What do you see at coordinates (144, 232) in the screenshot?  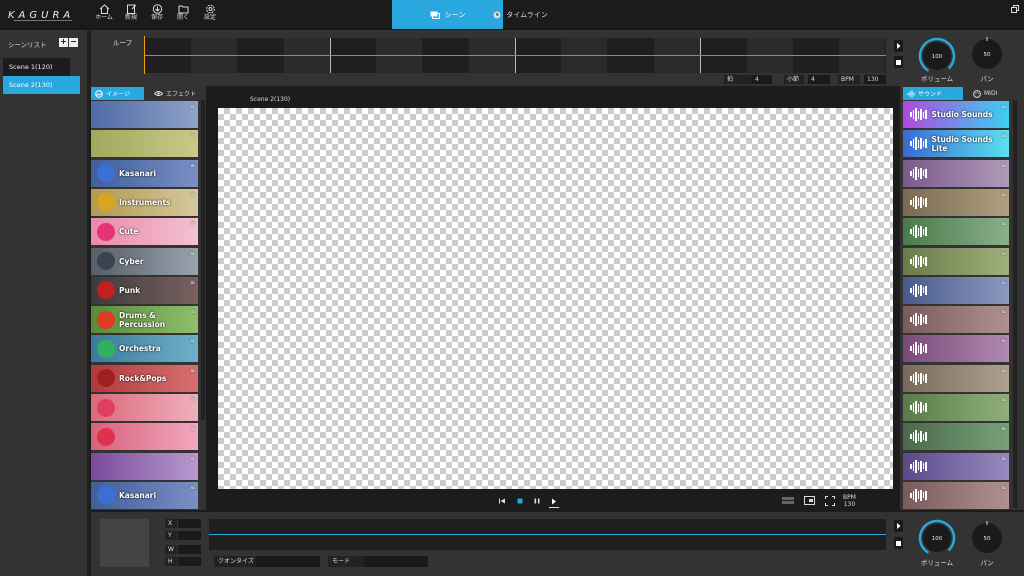 I see `image-category-item: Cute ≡` at bounding box center [144, 232].